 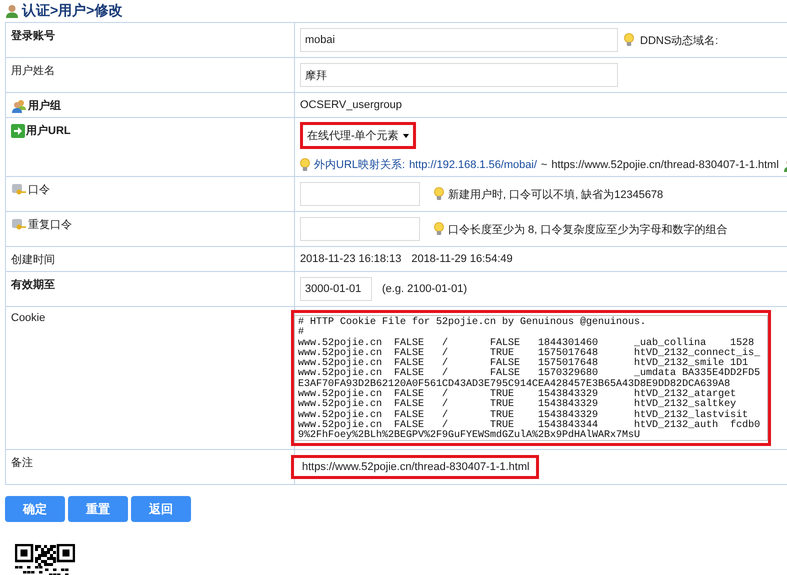 What do you see at coordinates (679, 41) in the screenshot?
I see `hint-text: DDNS动态域名:` at bounding box center [679, 41].